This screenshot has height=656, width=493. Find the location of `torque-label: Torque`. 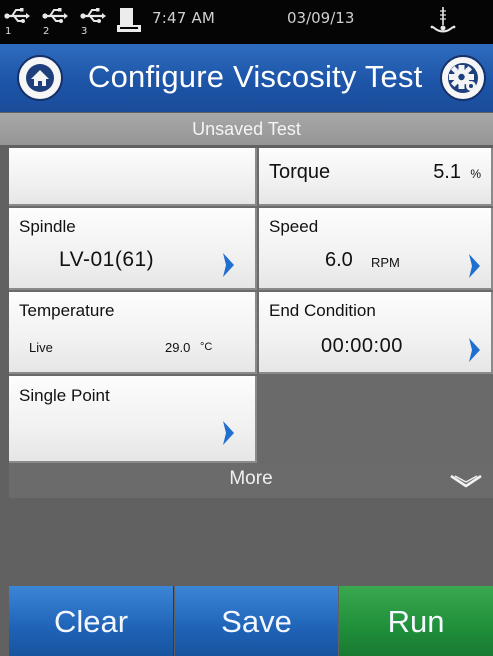

torque-label: Torque is located at coordinates (300, 172).